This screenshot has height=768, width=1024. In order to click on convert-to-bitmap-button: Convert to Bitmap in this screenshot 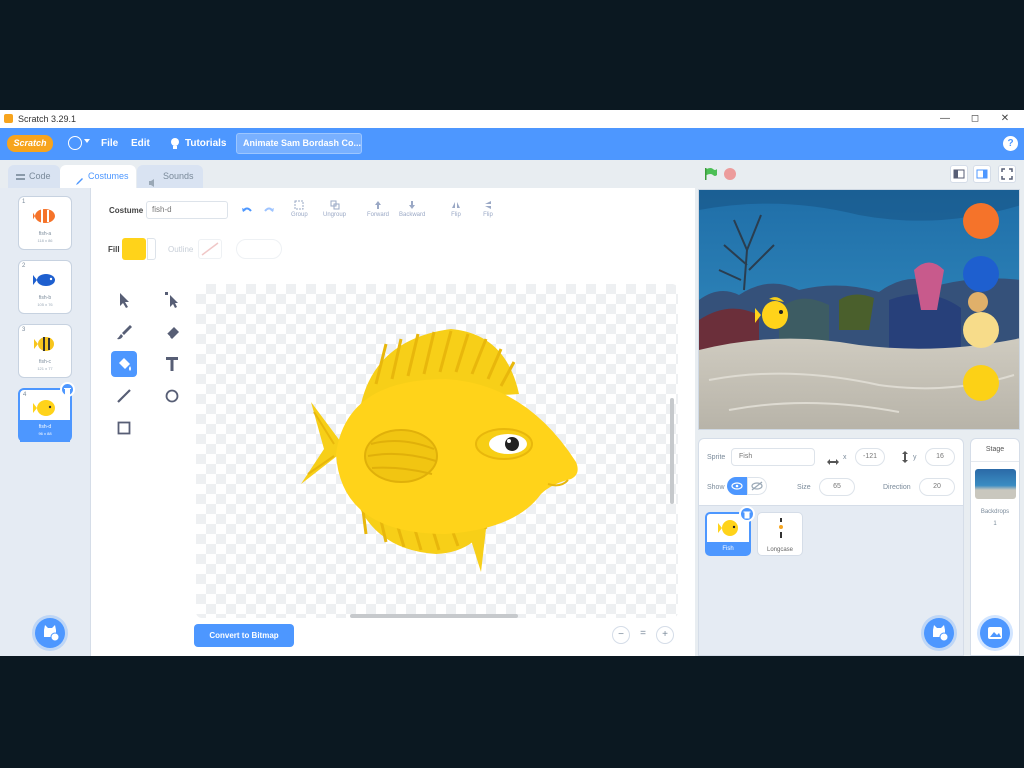, I will do `click(244, 635)`.